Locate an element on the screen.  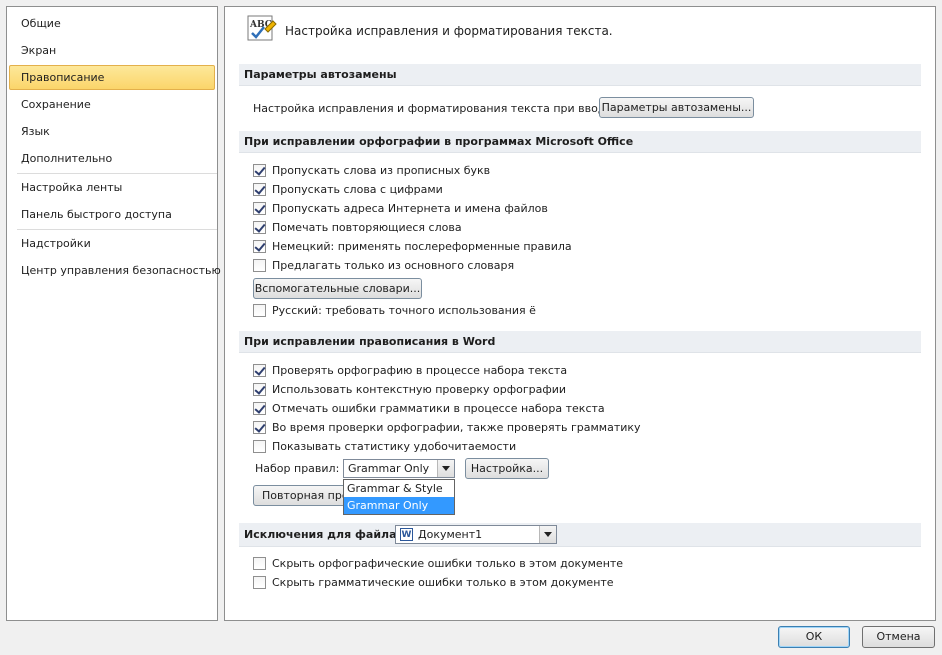
check-as-you-type-checkbox is located at coordinates (259, 370).